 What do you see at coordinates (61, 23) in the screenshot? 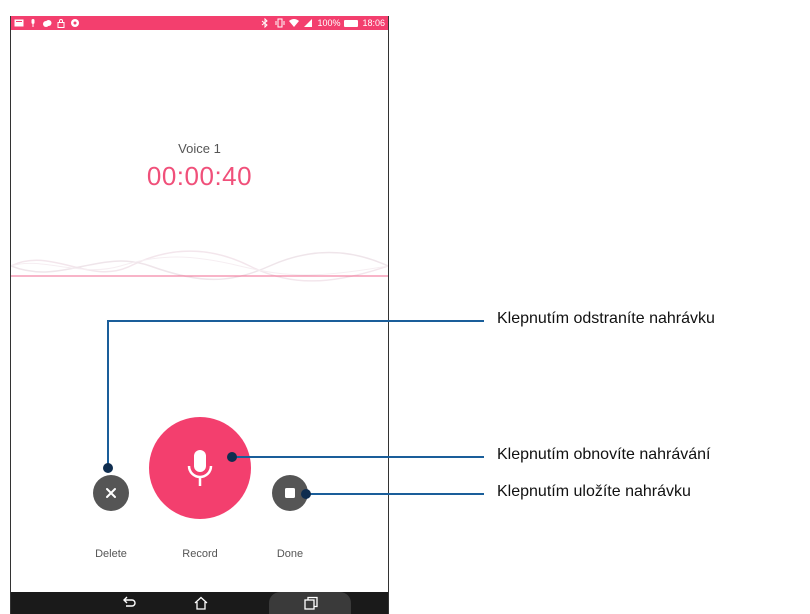
I see `lock-icon` at bounding box center [61, 23].